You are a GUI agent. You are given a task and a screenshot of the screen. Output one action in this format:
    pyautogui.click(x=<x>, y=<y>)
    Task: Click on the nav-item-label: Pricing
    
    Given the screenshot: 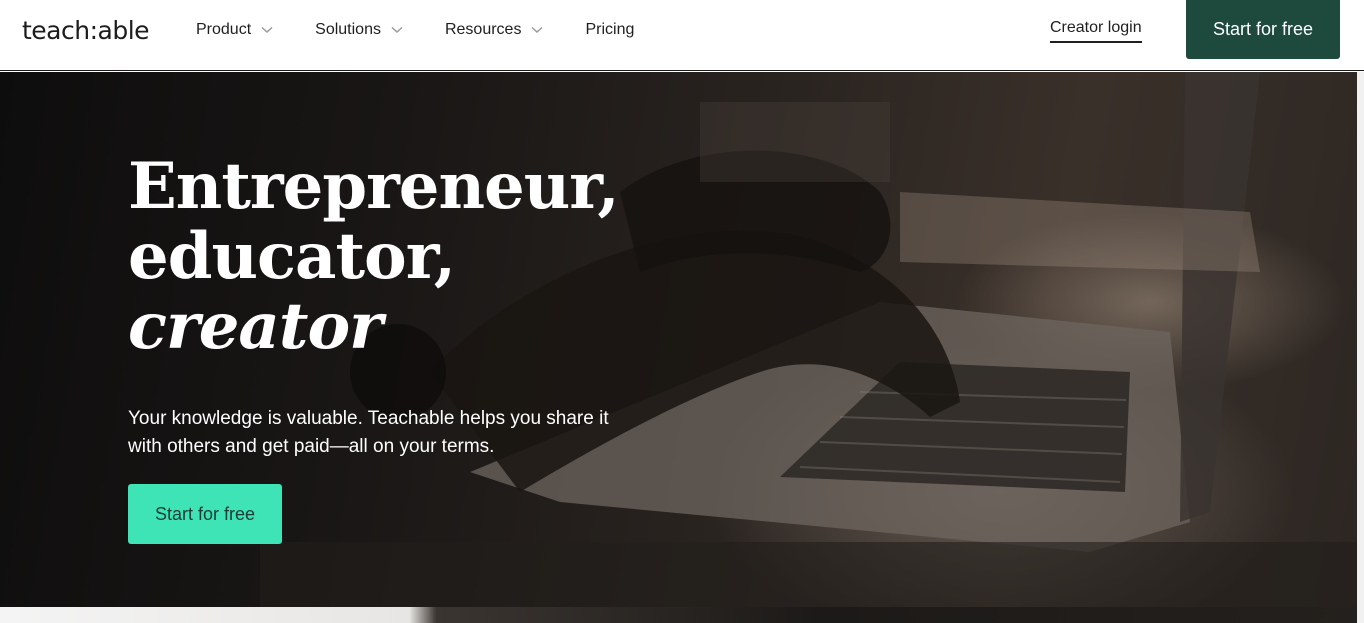 What is the action you would take?
    pyautogui.click(x=610, y=29)
    